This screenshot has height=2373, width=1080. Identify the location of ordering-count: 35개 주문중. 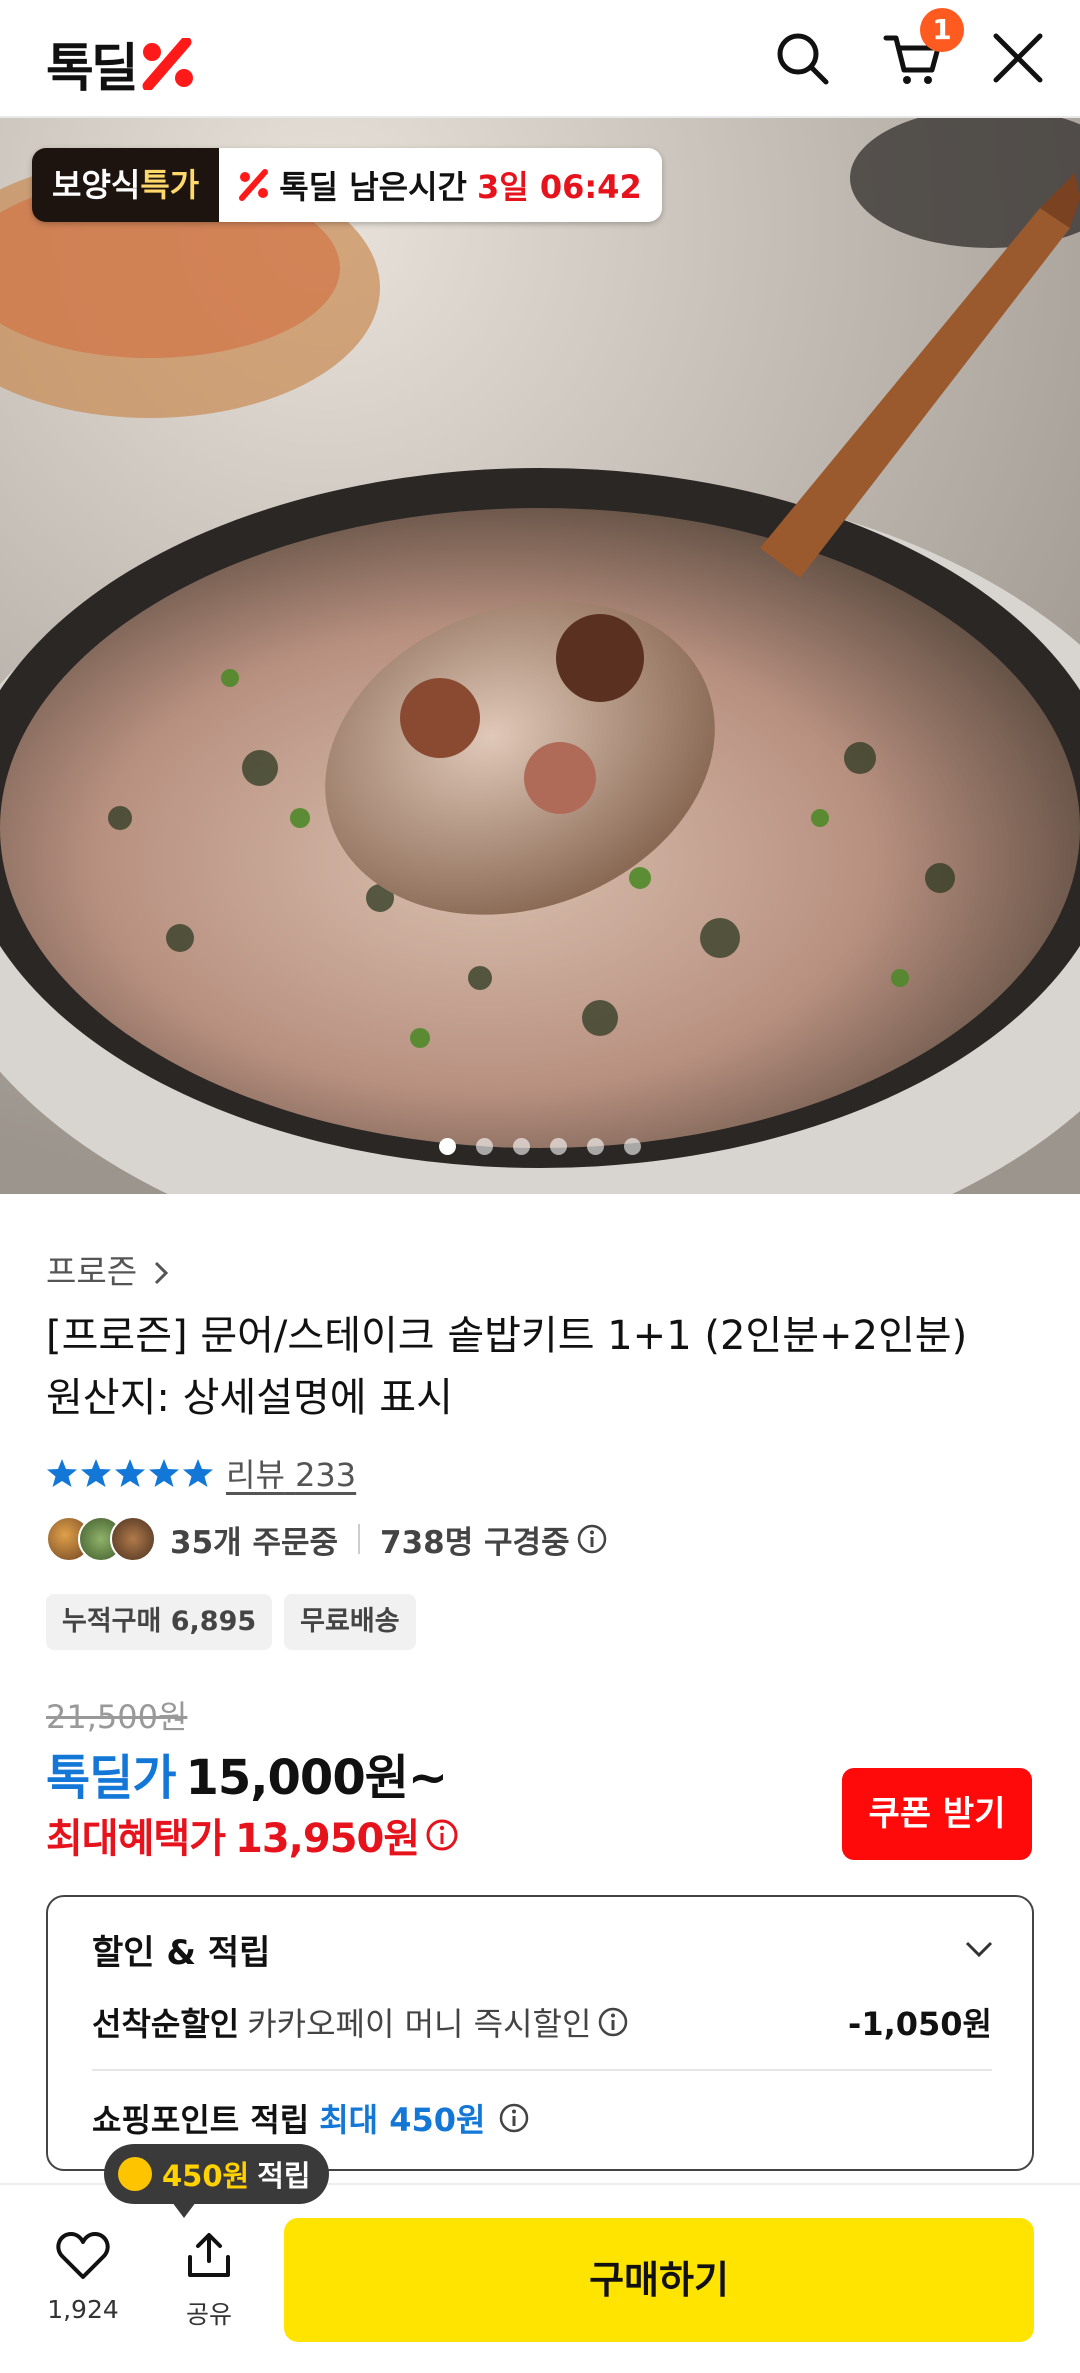
(254, 1542).